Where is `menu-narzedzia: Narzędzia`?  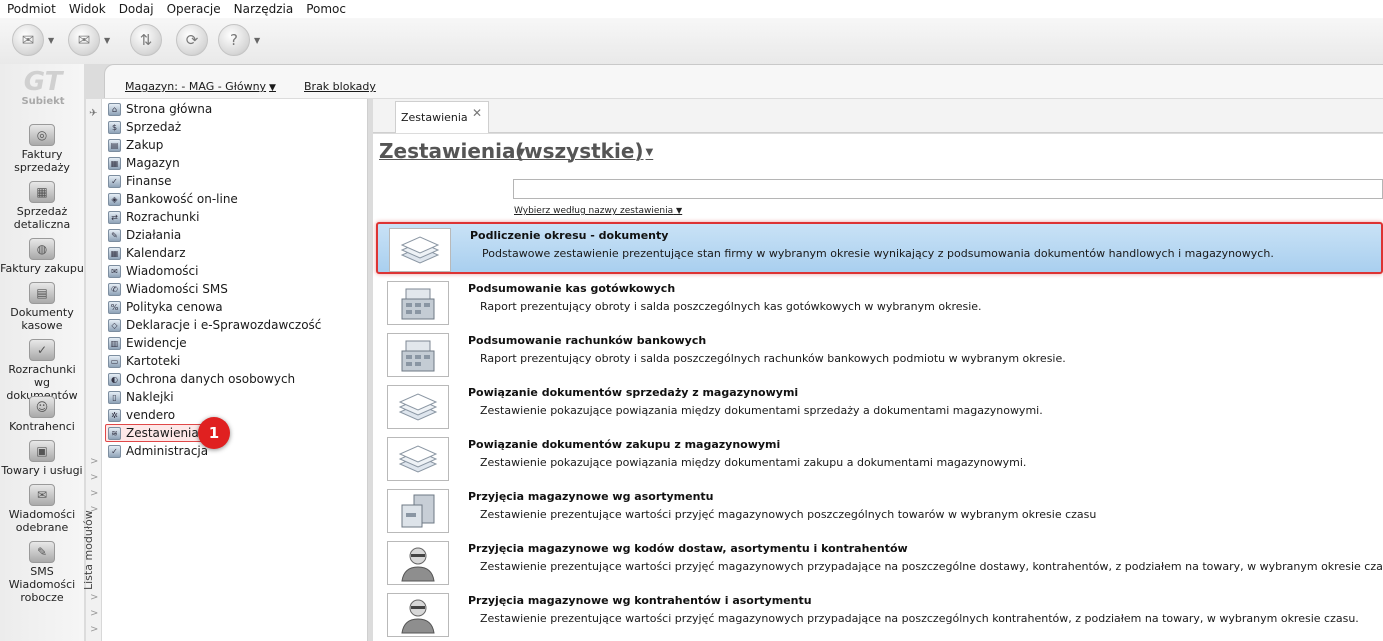
menu-narzedzia: Narzędzia is located at coordinates (263, 9).